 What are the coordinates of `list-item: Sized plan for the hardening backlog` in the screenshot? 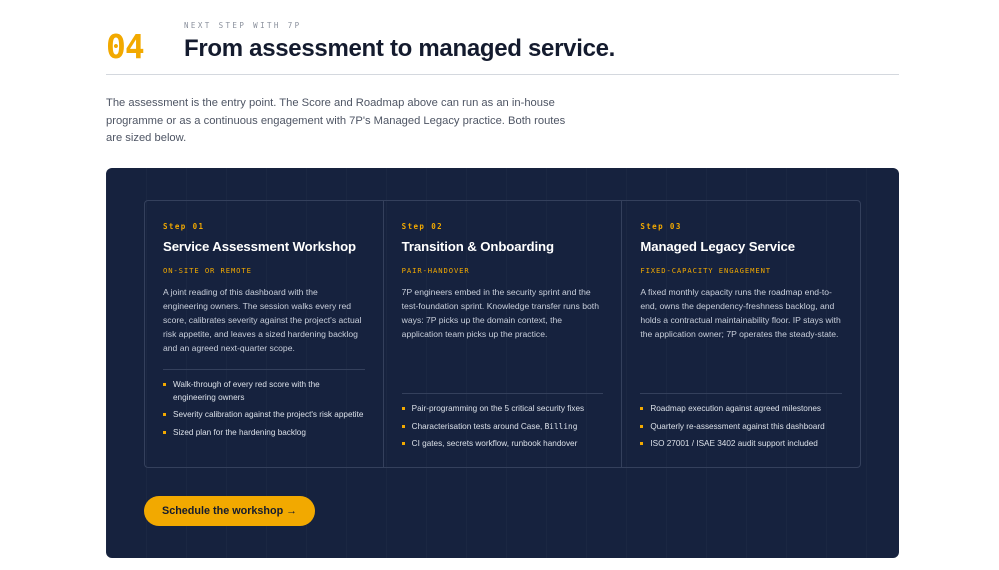 It's located at (264, 433).